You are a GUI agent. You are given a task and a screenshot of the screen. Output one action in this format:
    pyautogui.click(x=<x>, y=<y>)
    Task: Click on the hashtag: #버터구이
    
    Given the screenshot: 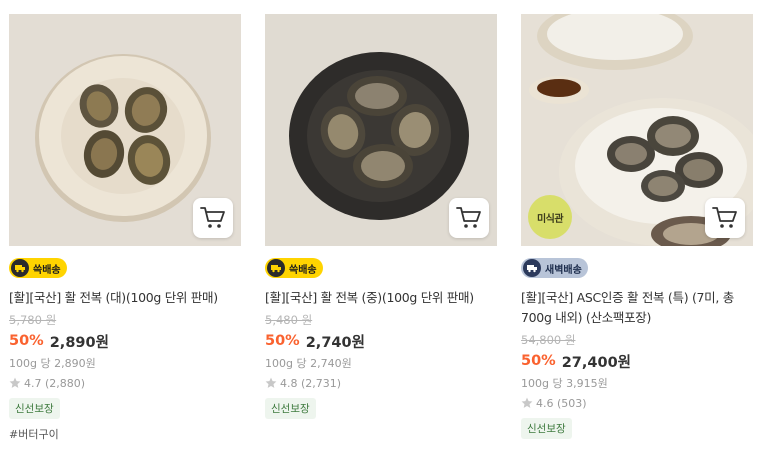 What is the action you would take?
    pyautogui.click(x=125, y=434)
    